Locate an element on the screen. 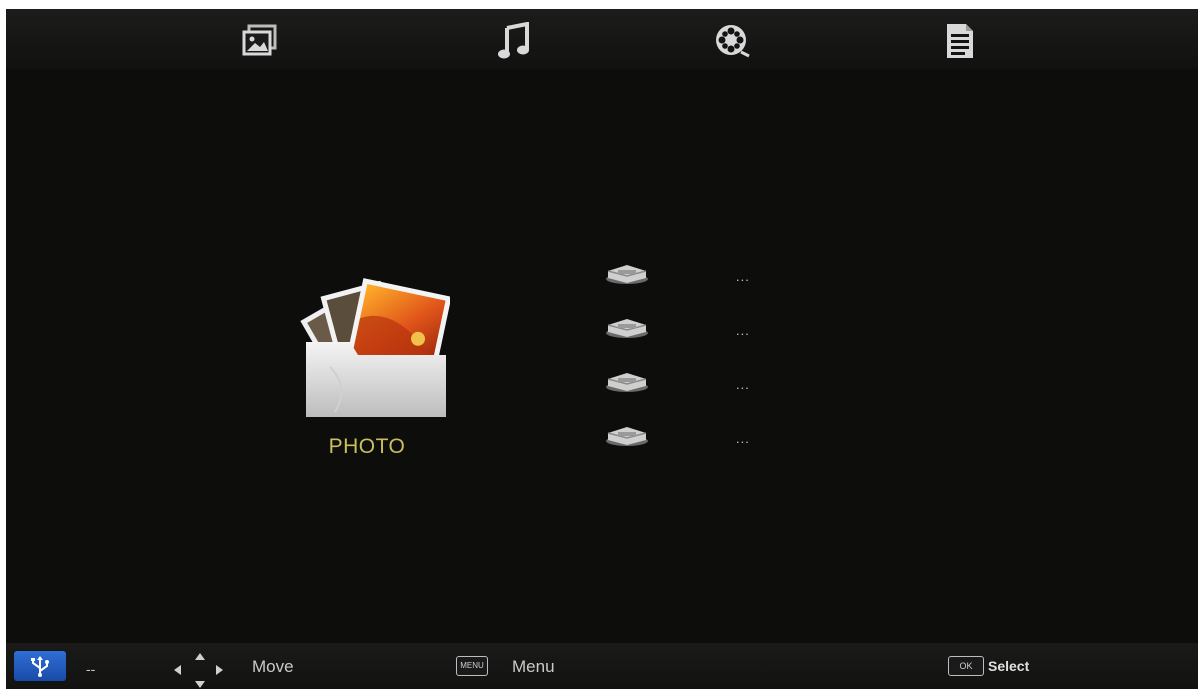  move-hint: Move is located at coordinates (273, 666).